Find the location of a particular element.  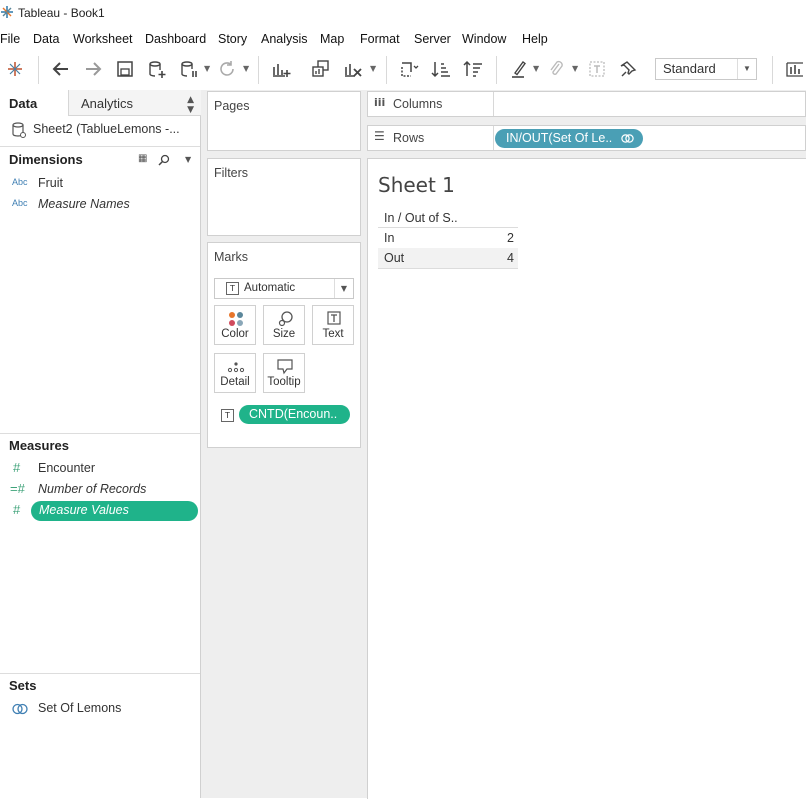

sets-header: Sets is located at coordinates (23, 685).